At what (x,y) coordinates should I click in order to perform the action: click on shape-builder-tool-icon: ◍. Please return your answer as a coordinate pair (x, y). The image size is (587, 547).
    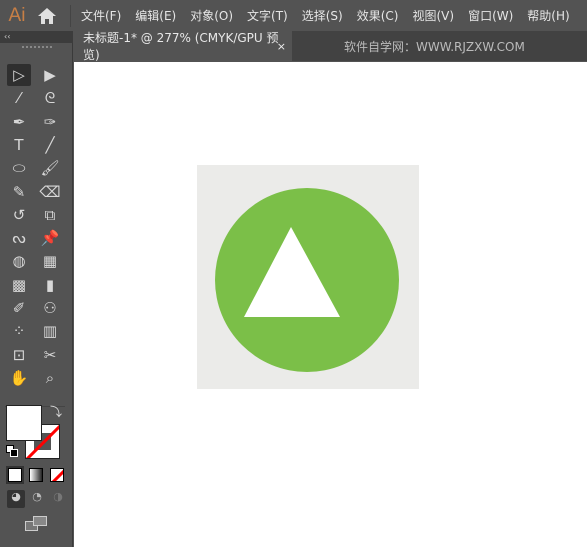
    Looking at the image, I should click on (19, 261).